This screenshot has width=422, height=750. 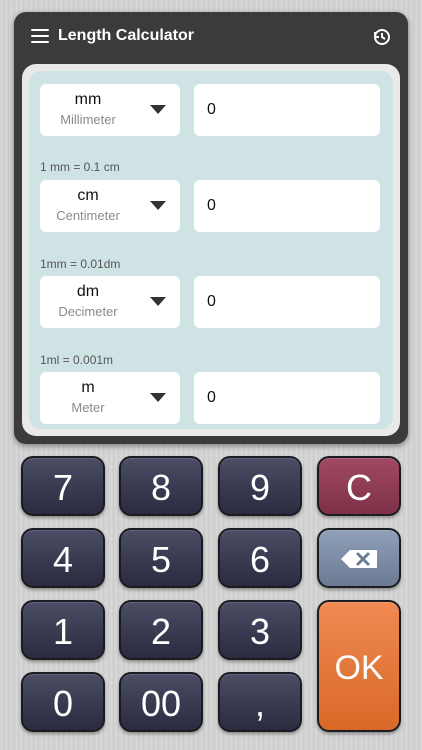 I want to click on key-4: 4, so click(x=63, y=558).